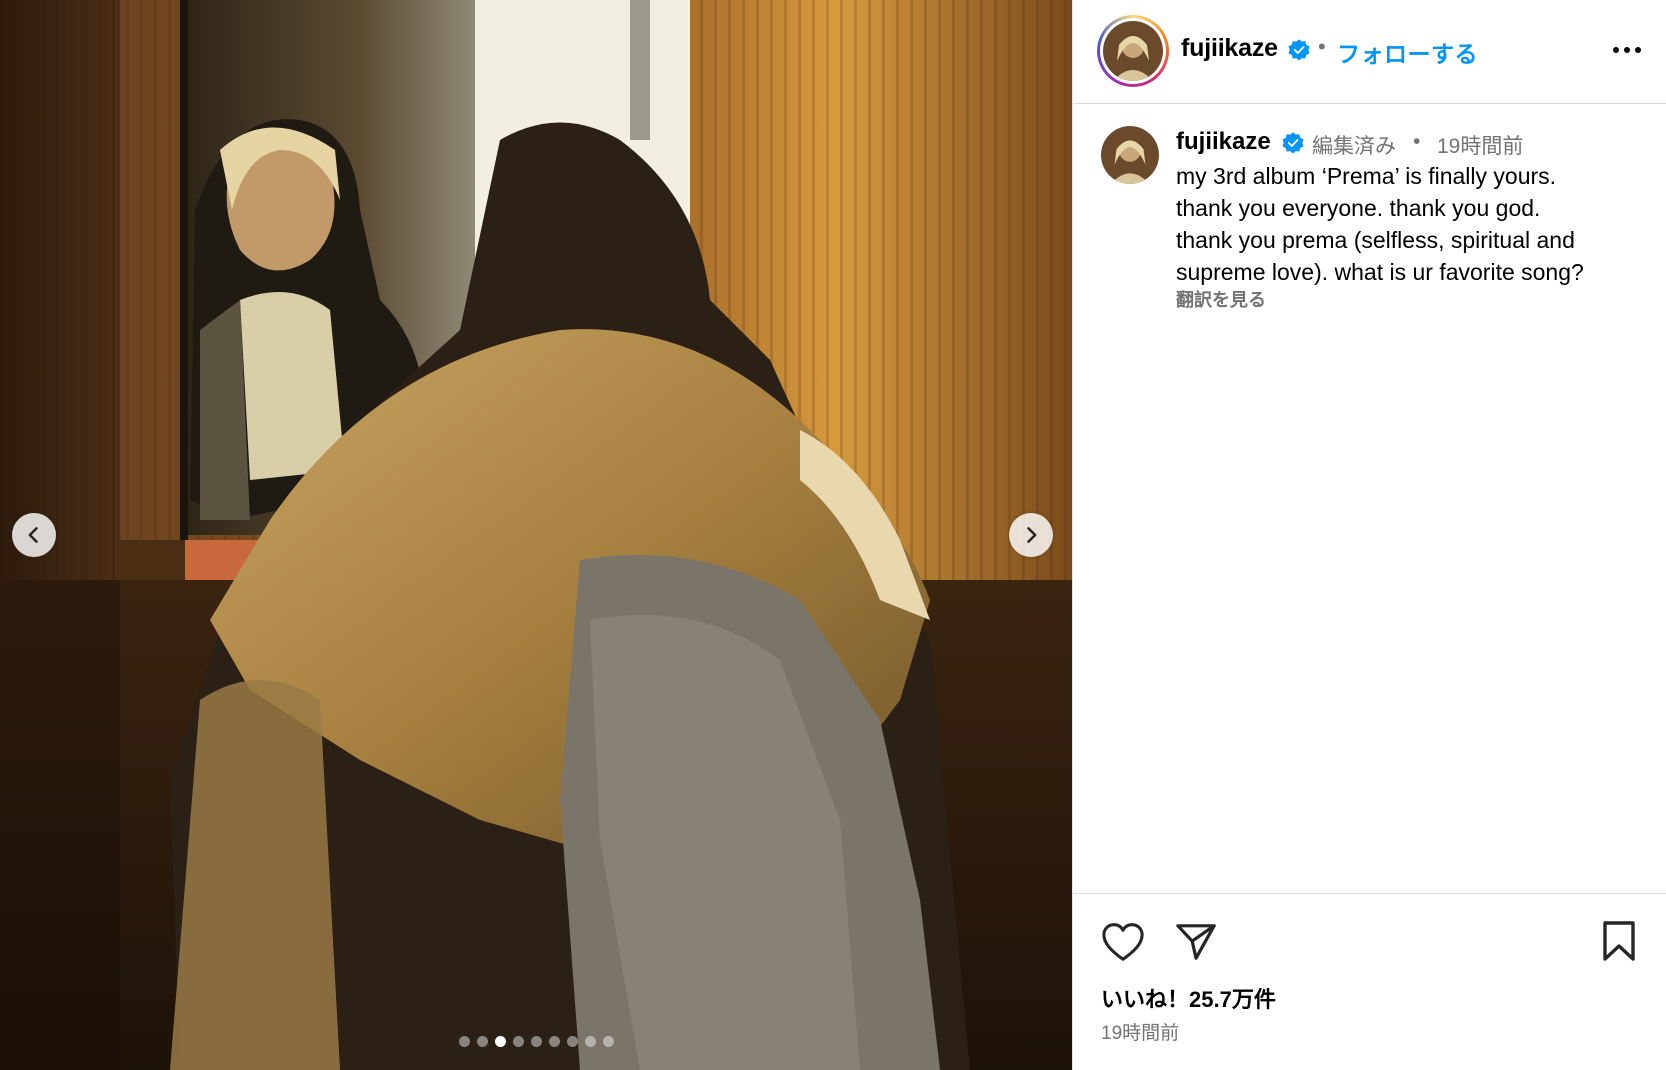 The height and width of the screenshot is (1070, 1666). I want to click on post-header: fujiikaze • フォローする, so click(1369, 52).